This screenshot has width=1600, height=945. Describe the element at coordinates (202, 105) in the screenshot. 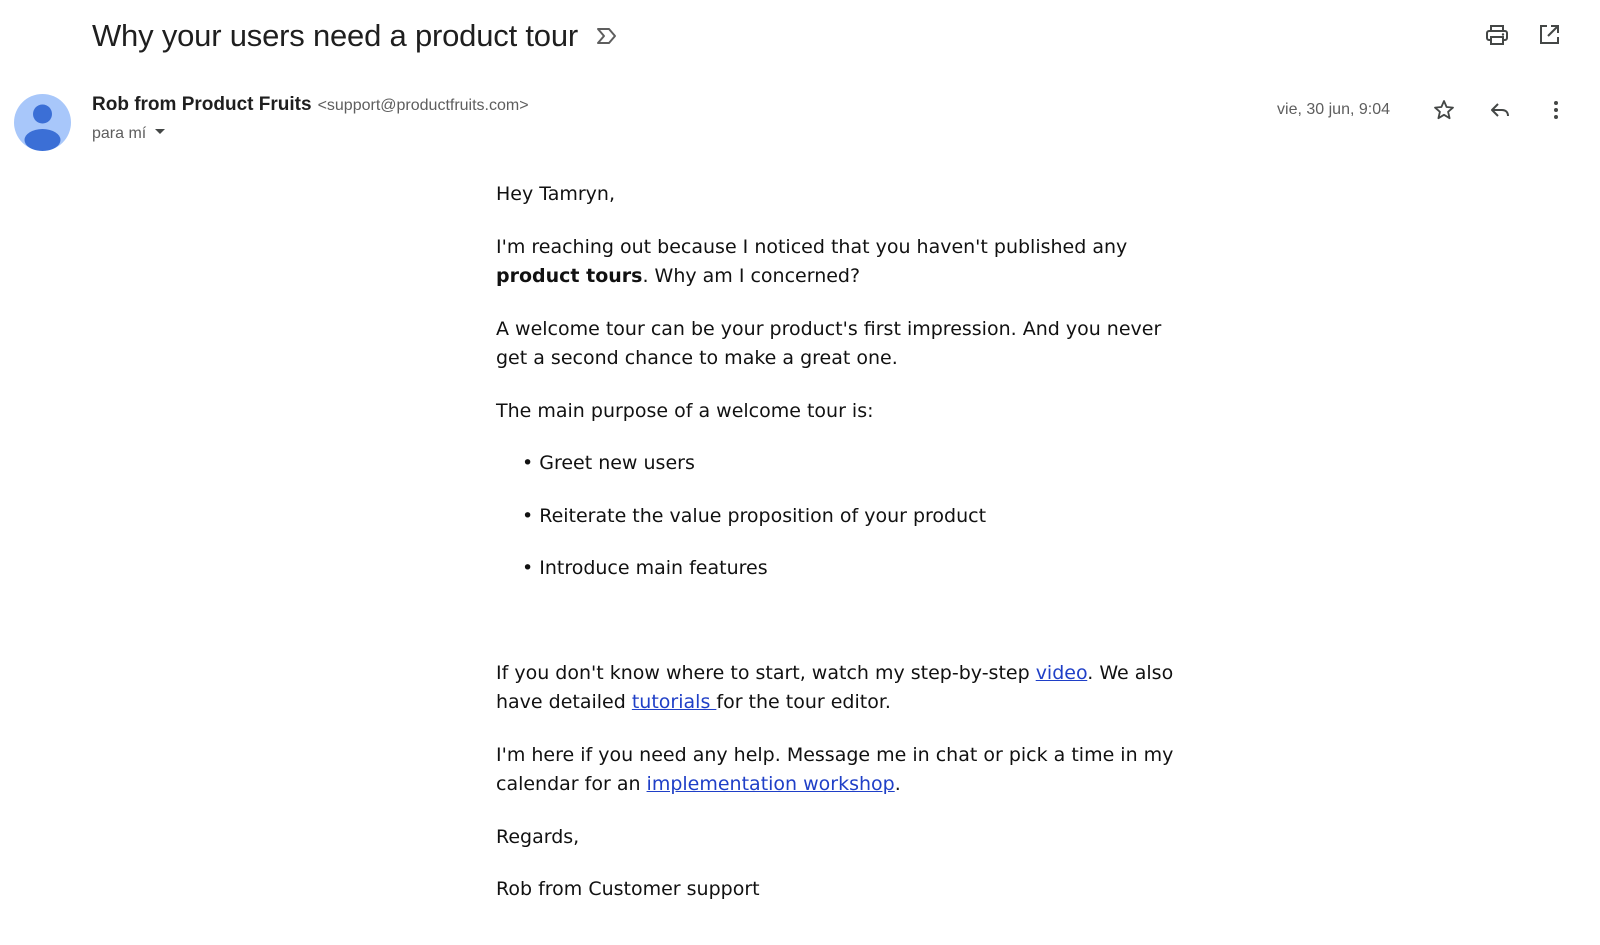

I see `sender-name: Rob from Product Fruits` at that location.